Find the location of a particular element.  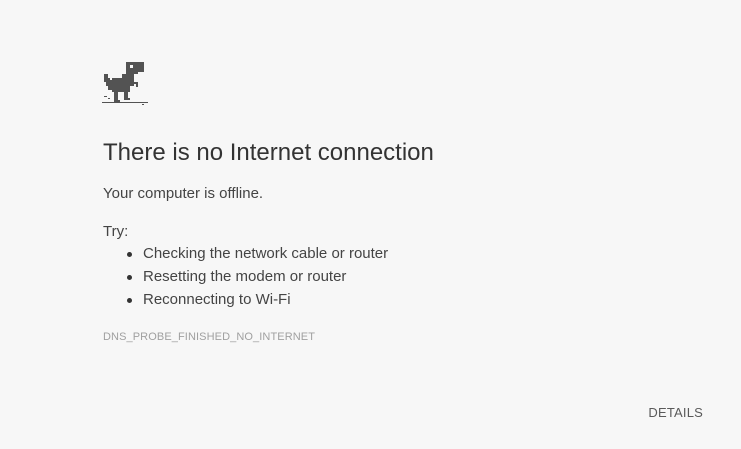

error-code: DNS_PROBE_FINISHED_NO_INTERNET is located at coordinates (209, 337).